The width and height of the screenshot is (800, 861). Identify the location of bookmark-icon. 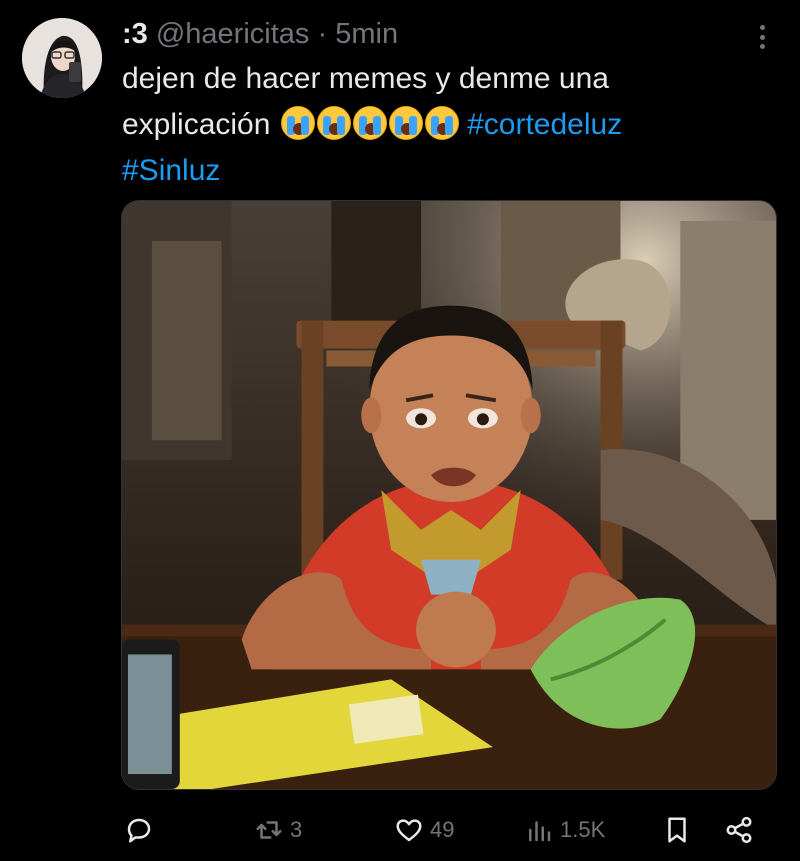
(677, 830).